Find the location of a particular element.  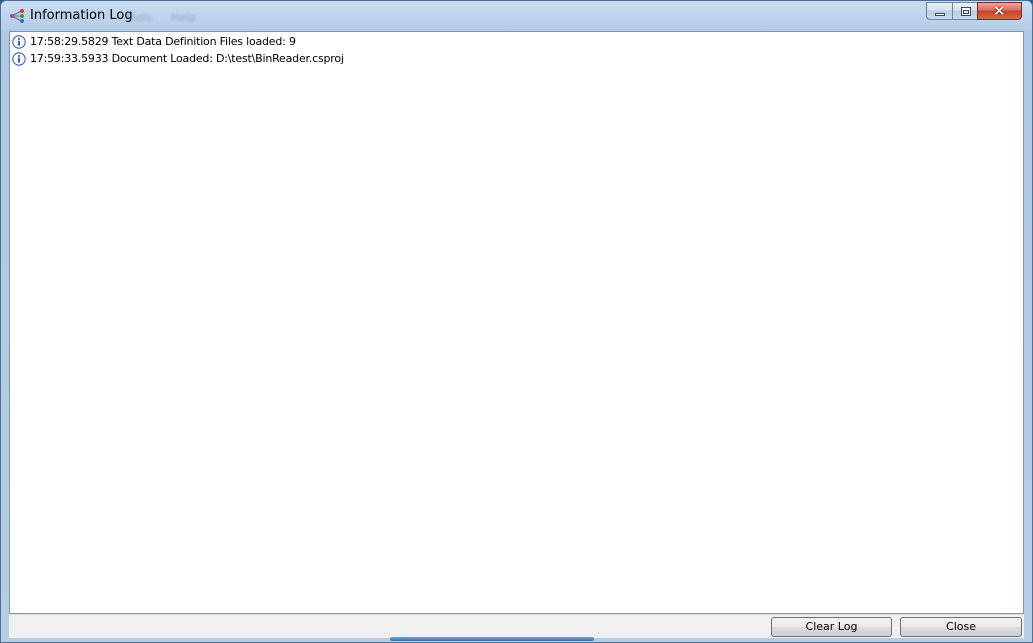

taskbar-glint is located at coordinates (492, 639).